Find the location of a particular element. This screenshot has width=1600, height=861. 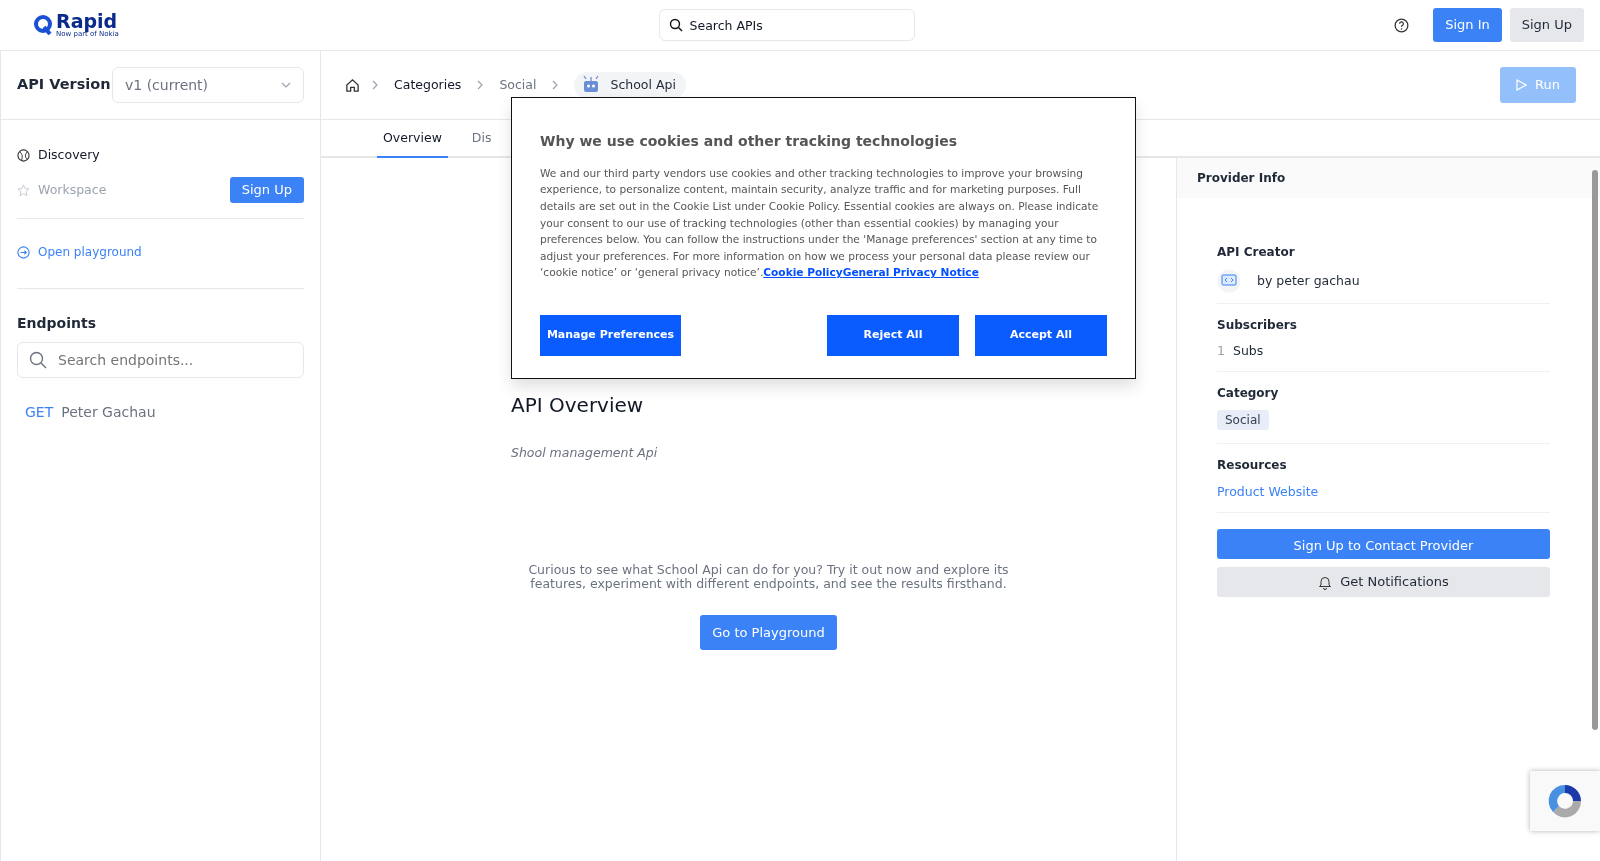

logo-text: Rapid is located at coordinates (87, 21).